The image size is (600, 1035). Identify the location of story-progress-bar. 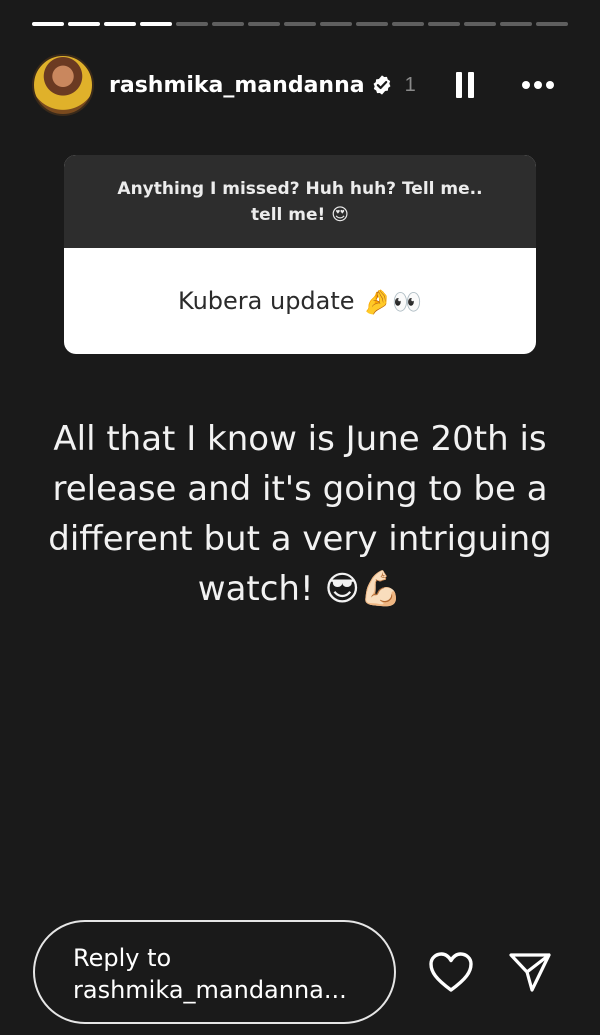
(300, 24).